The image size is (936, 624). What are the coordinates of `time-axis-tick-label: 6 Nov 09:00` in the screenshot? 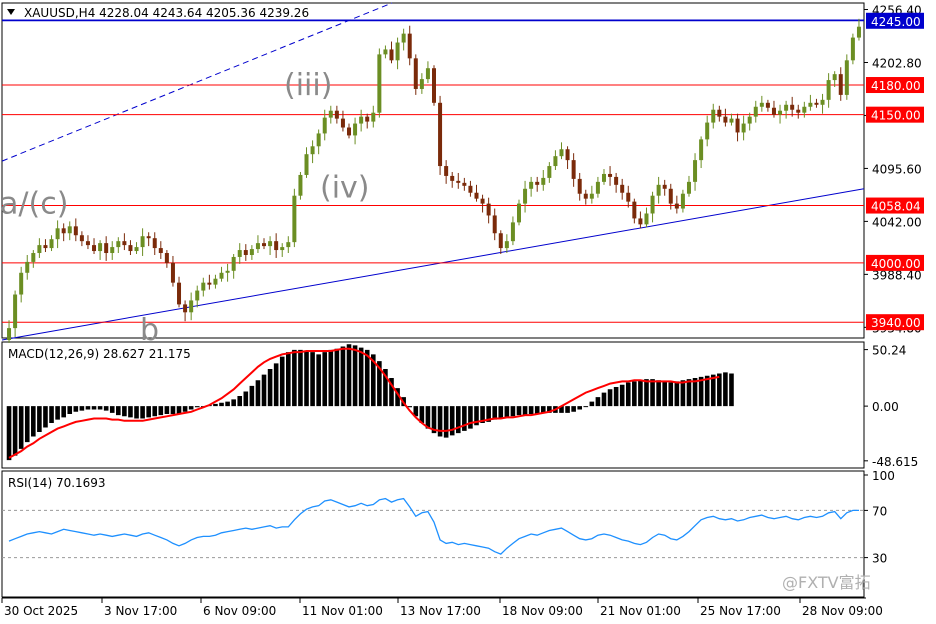 It's located at (239, 611).